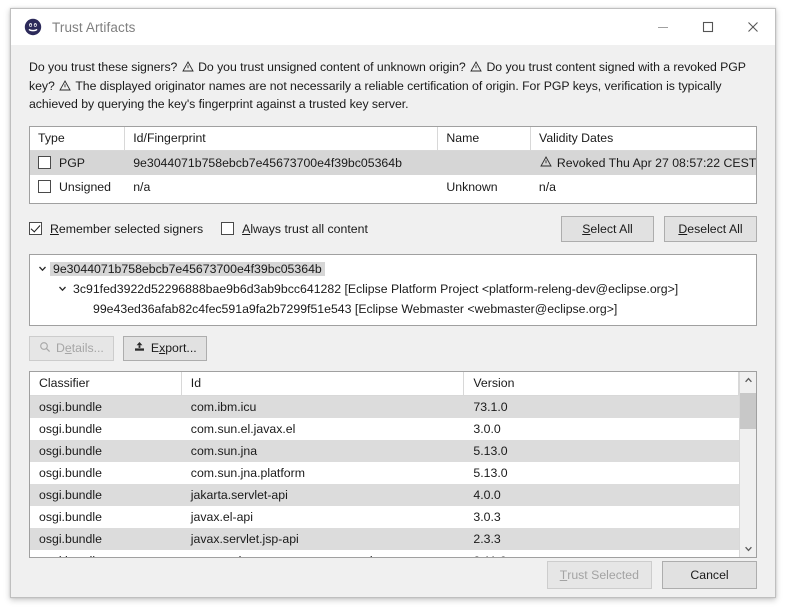 This screenshot has height=614, width=786. Describe the element at coordinates (484, 163) in the screenshot. I see `signer-name-cell` at that location.